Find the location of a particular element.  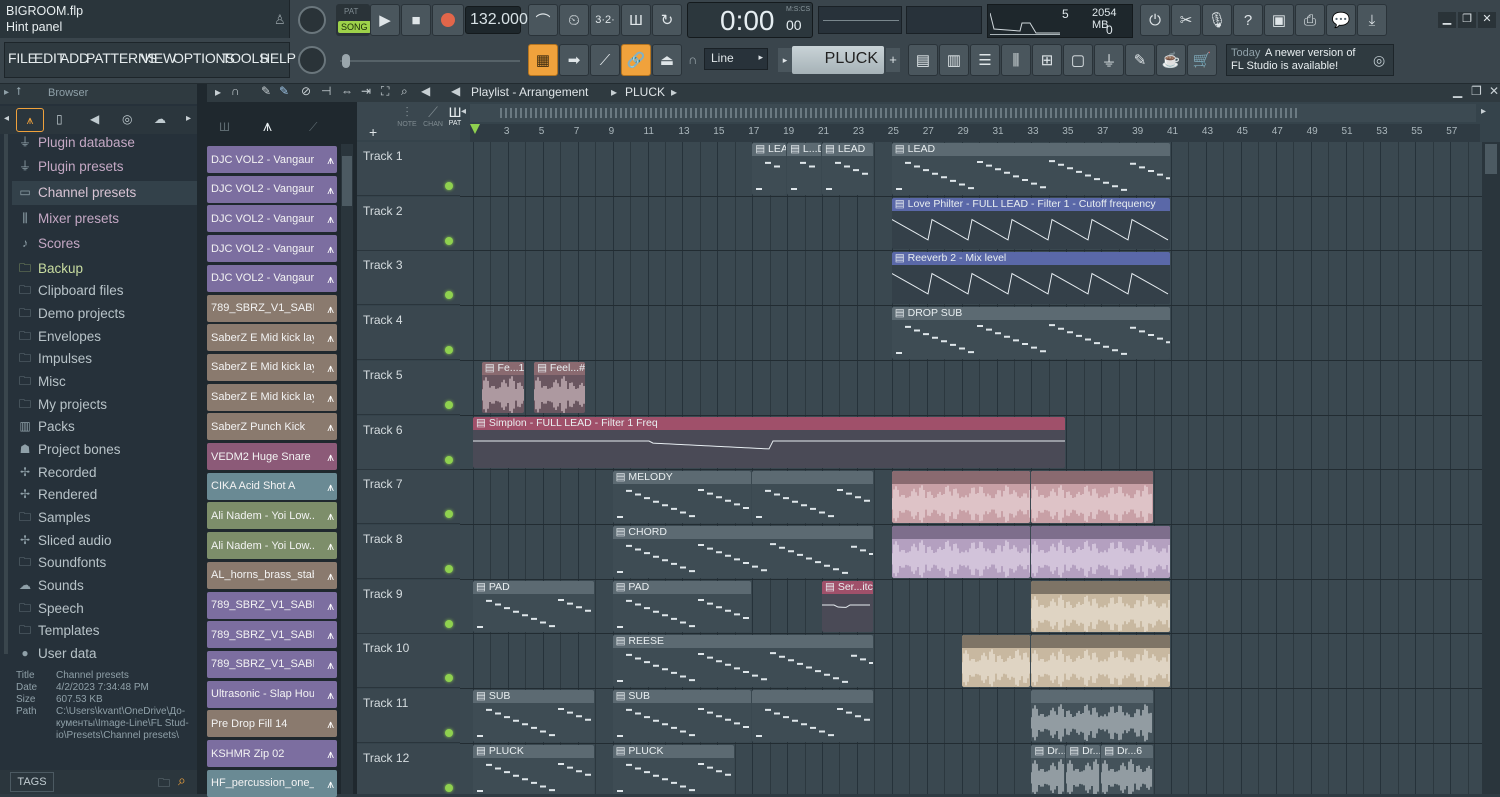

main-slider is located at coordinates (430, 61).